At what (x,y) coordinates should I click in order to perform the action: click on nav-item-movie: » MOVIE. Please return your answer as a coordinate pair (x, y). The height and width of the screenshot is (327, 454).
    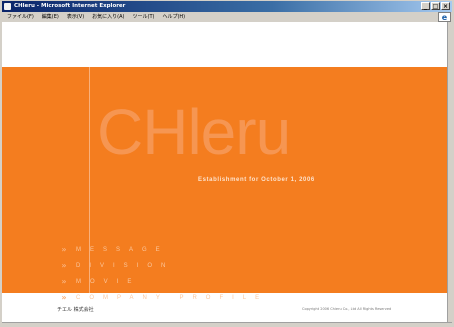
    Looking at the image, I should click on (164, 282).